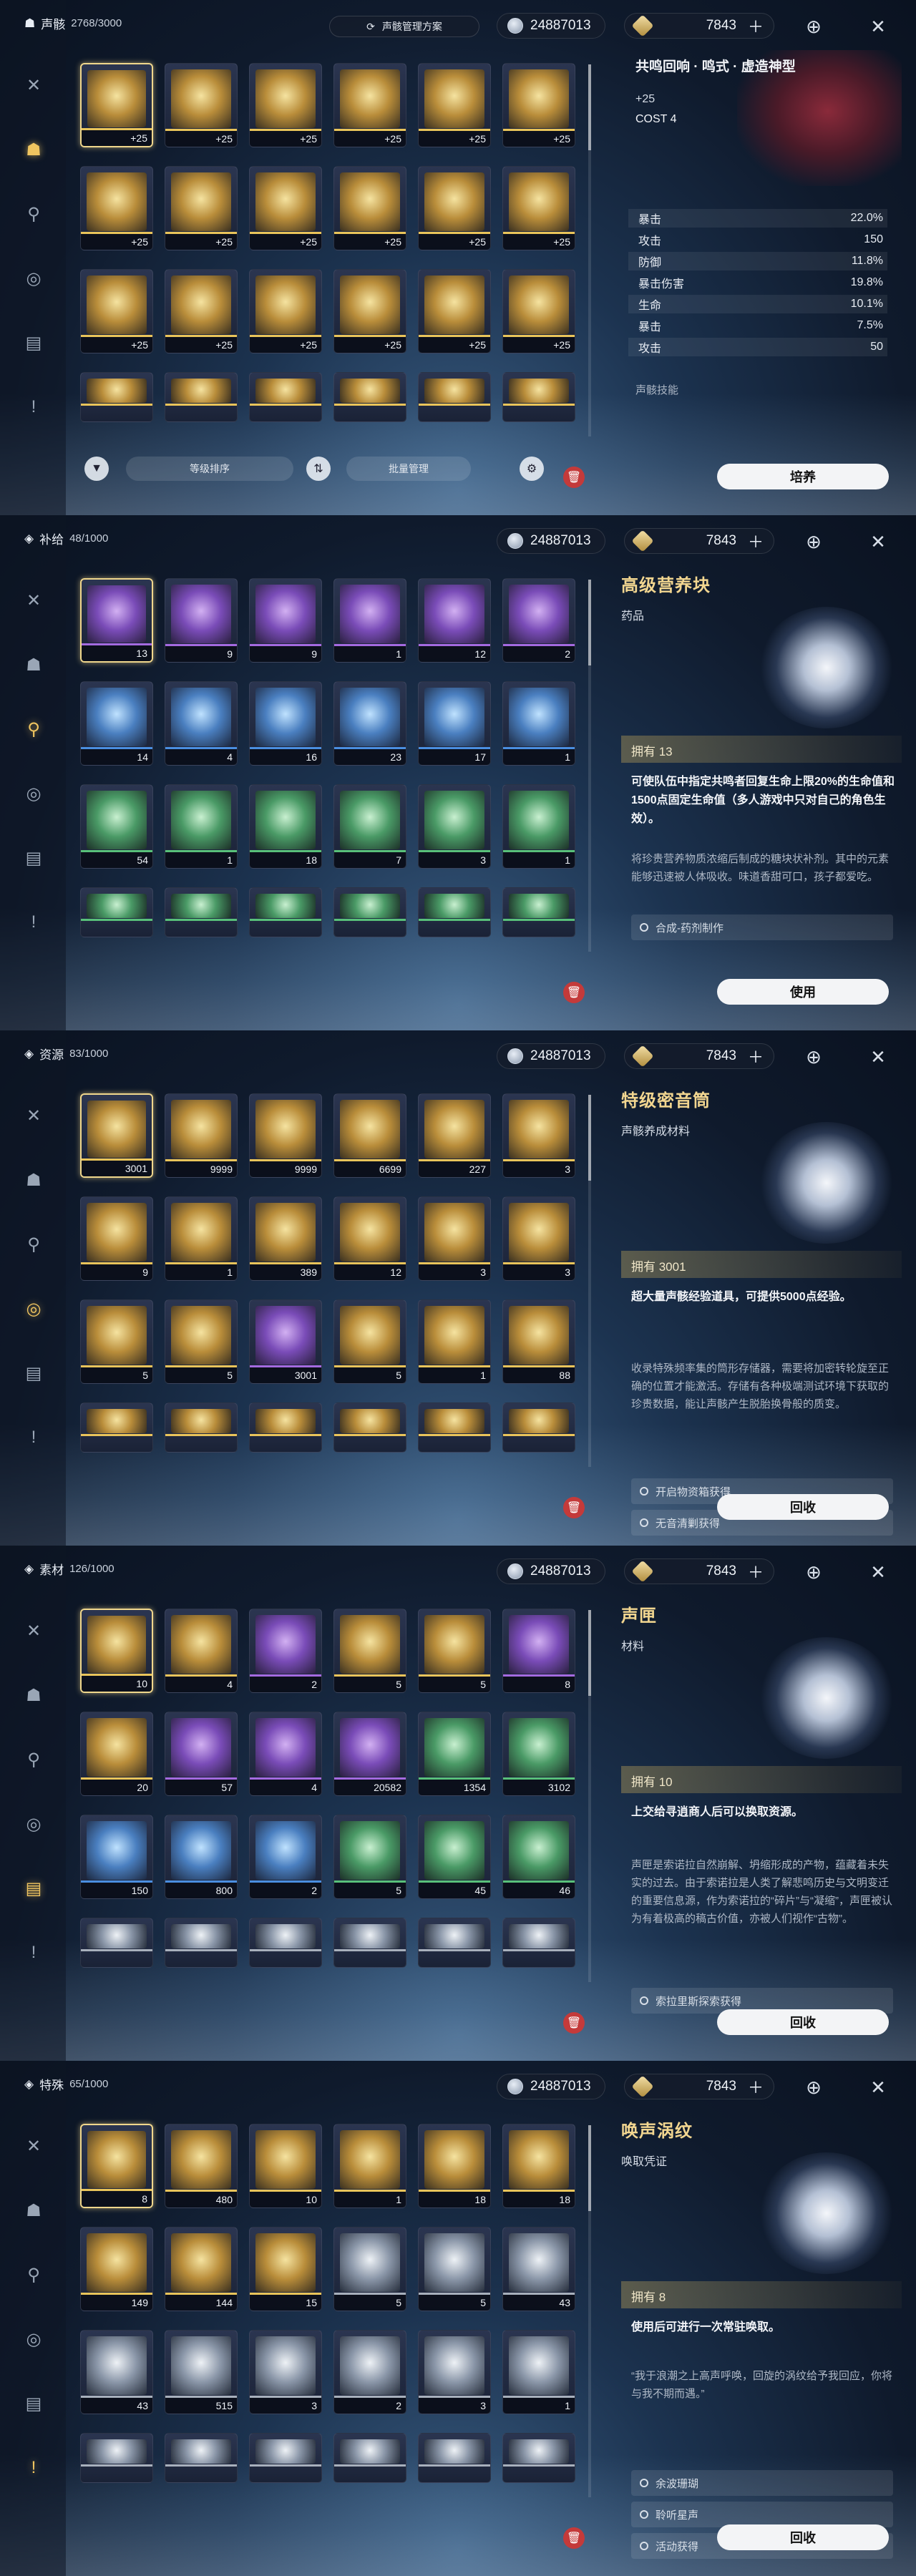 This screenshot has width=916, height=2576. What do you see at coordinates (116, 2372) in the screenshot?
I see `item-slot: 43` at bounding box center [116, 2372].